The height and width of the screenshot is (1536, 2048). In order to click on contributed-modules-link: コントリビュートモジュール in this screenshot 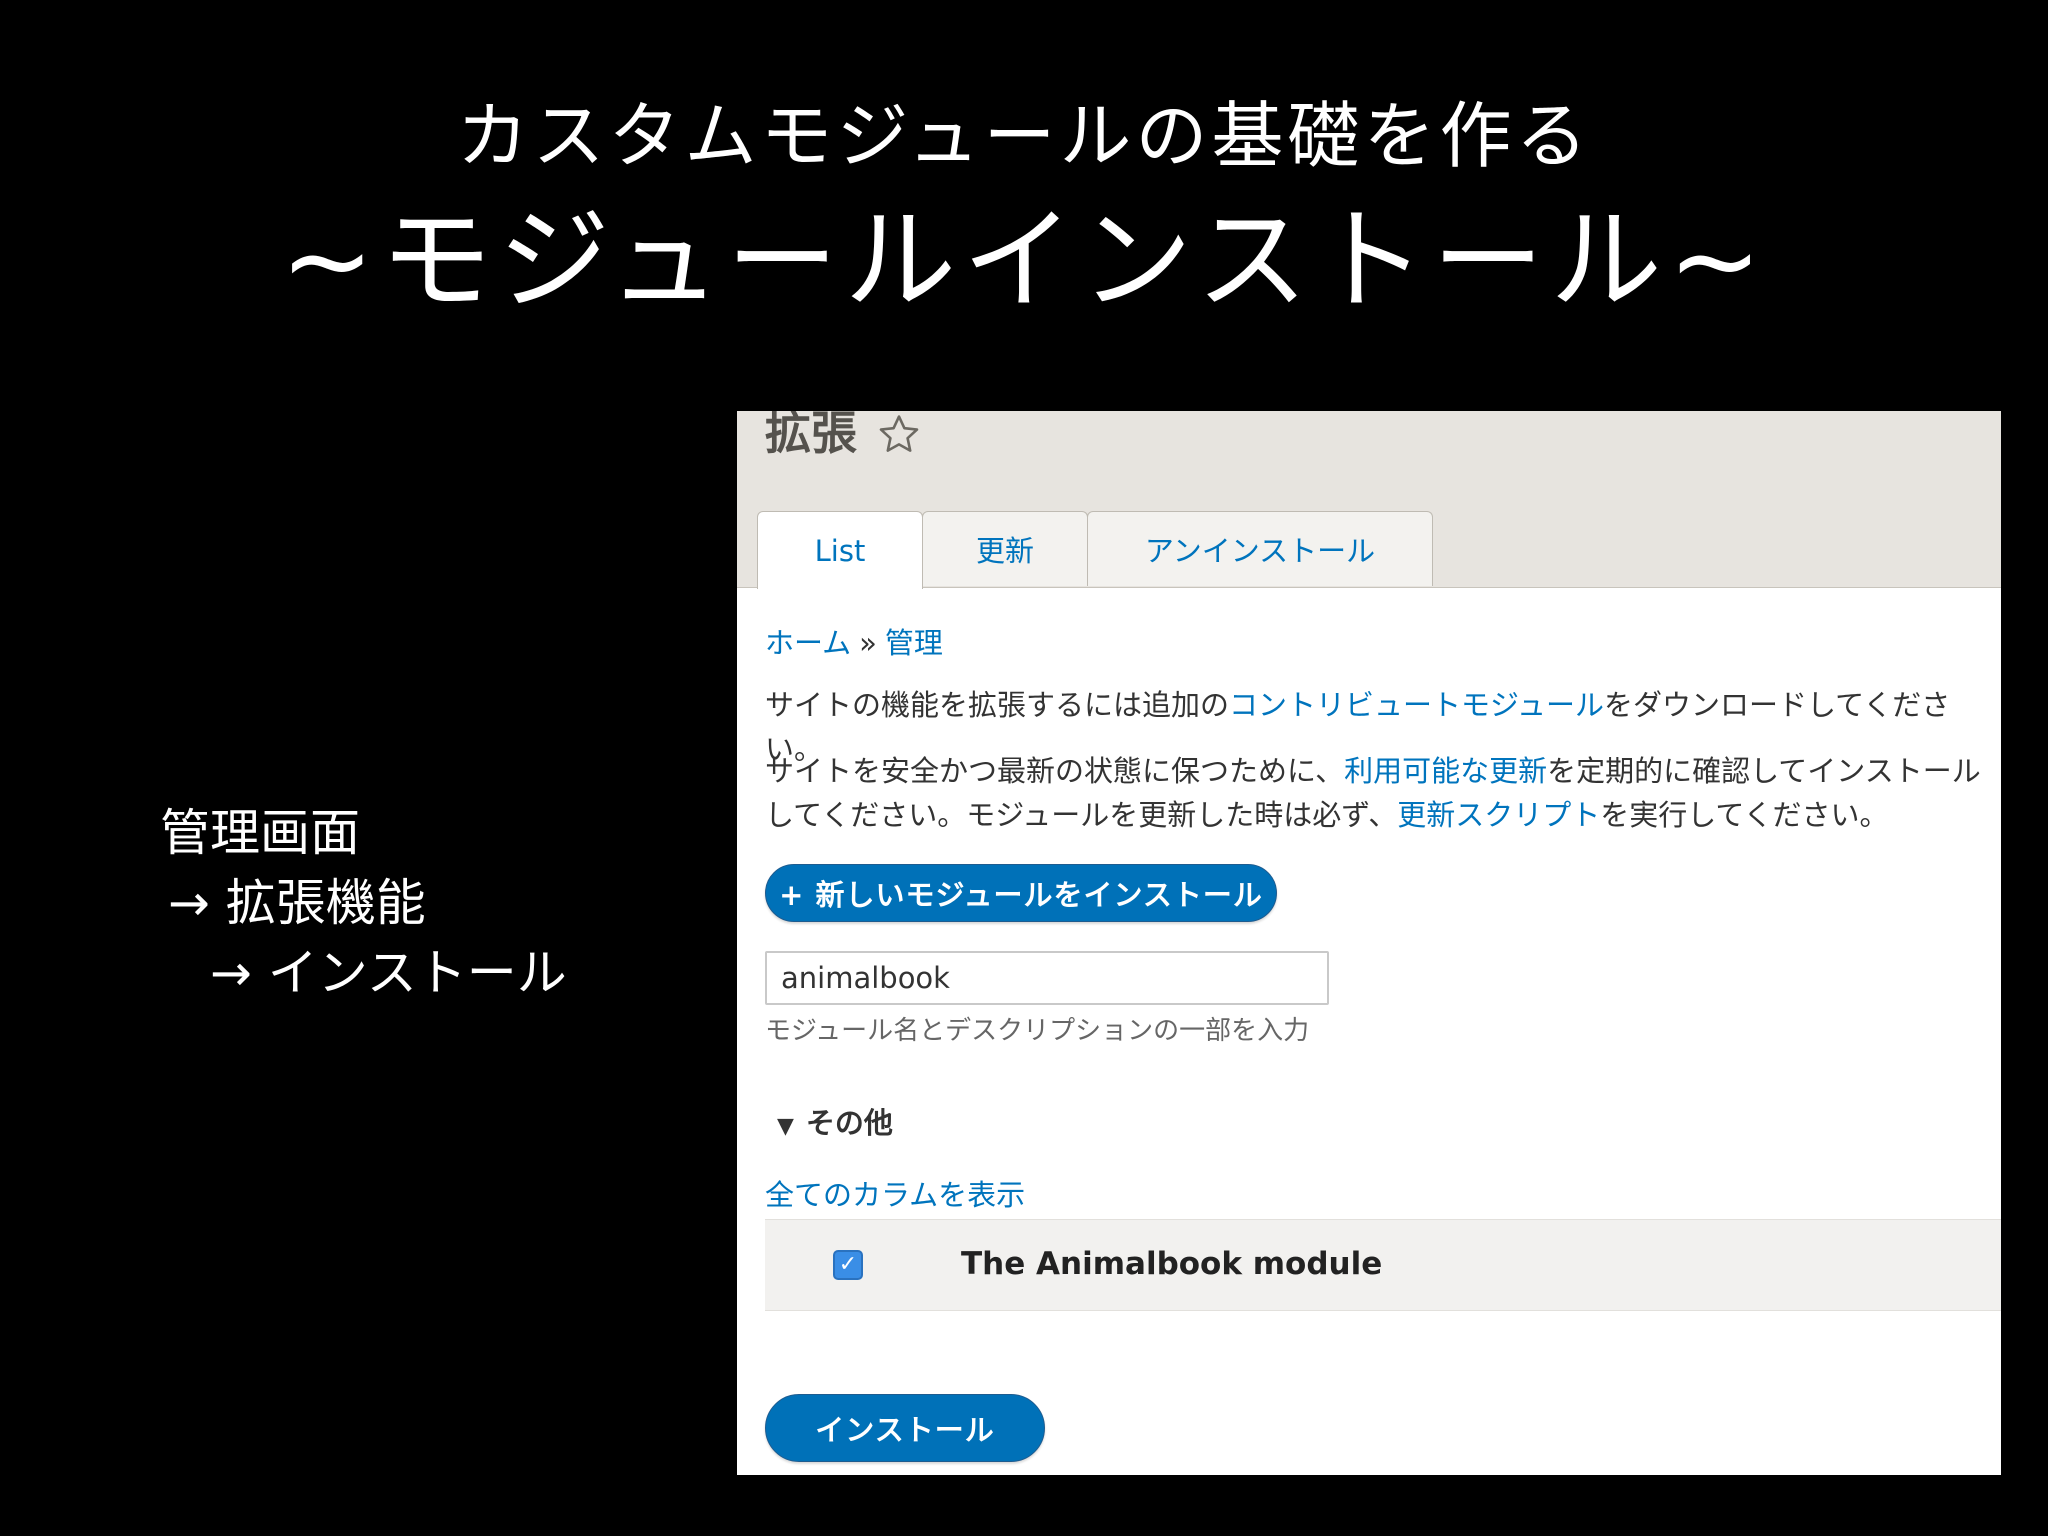, I will do `click(1416, 705)`.